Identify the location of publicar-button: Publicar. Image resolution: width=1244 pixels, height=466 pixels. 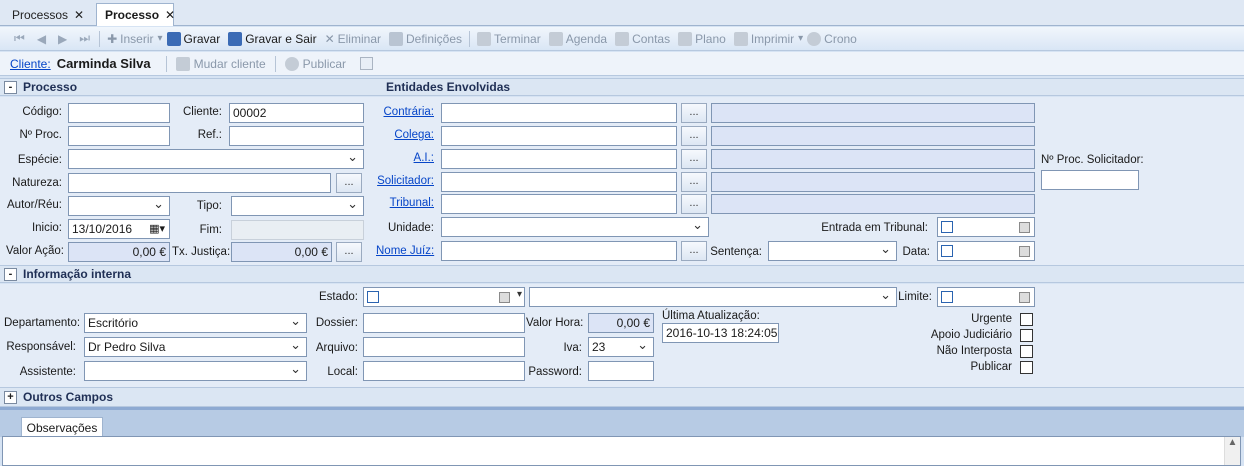
(315, 63).